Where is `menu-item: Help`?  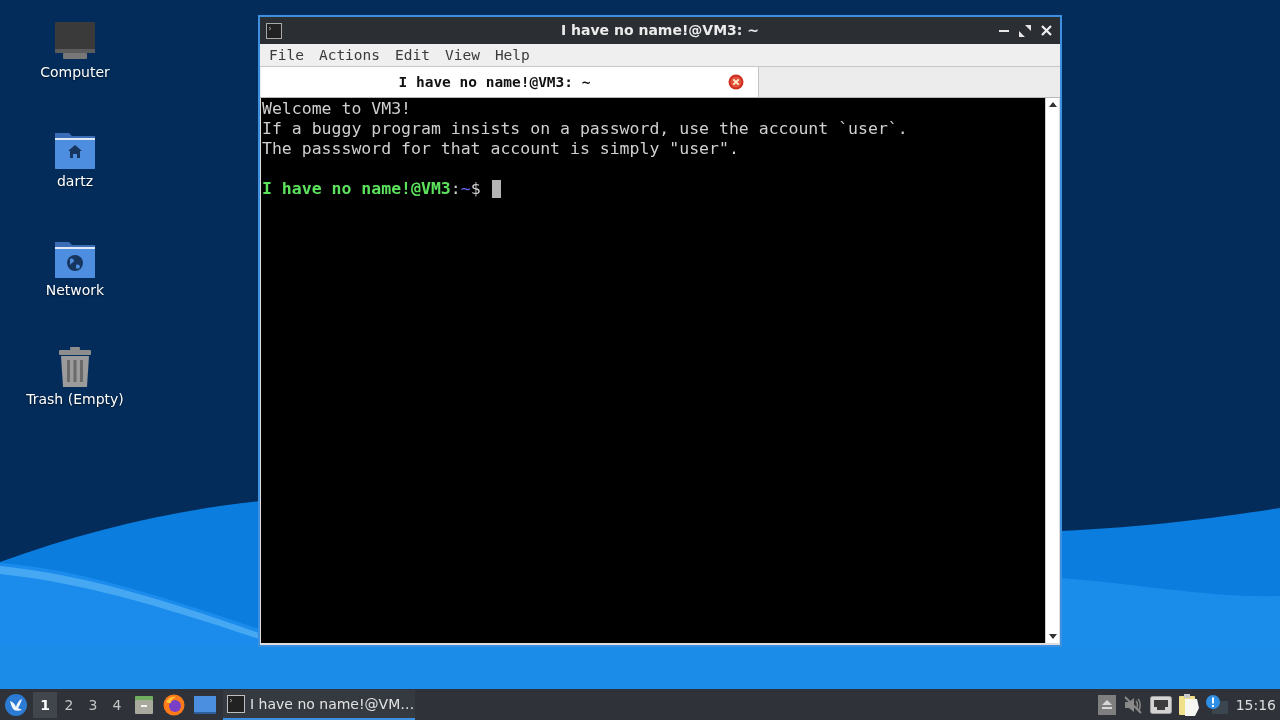 menu-item: Help is located at coordinates (512, 55).